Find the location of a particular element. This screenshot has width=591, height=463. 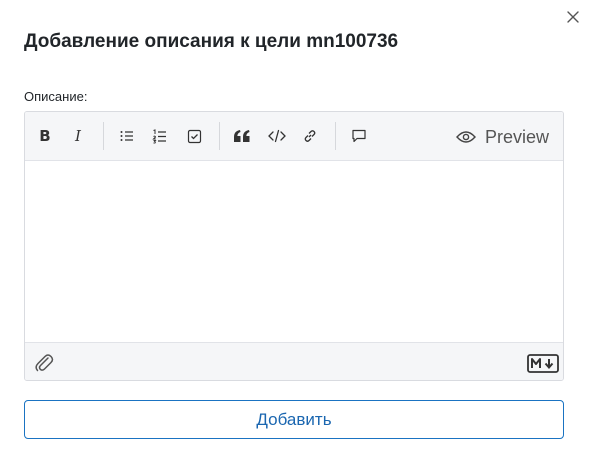

bullet-list-button is located at coordinates (127, 136).